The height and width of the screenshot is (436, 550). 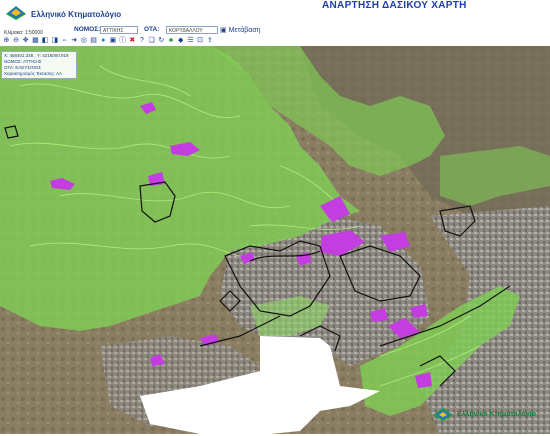 I want to click on help-icon: ?, so click(x=142, y=40).